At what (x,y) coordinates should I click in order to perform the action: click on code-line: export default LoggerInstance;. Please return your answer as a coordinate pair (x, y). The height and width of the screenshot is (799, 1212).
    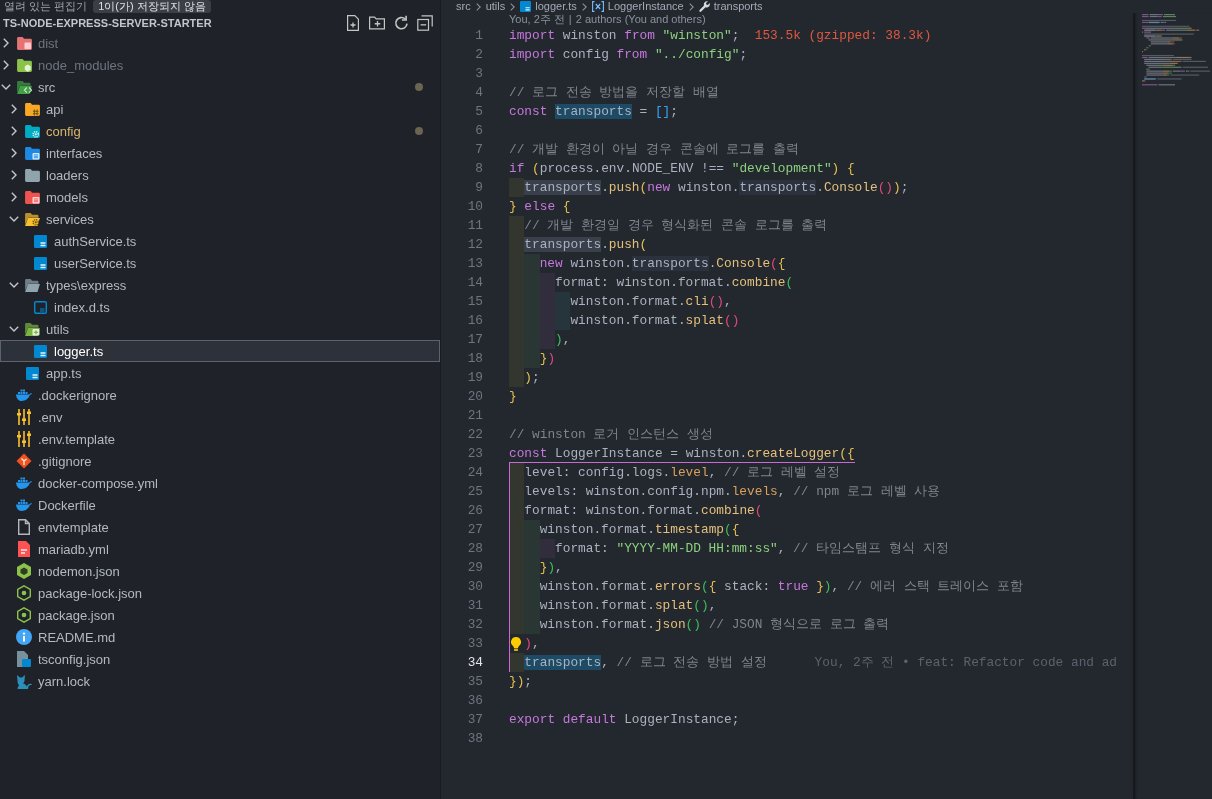
    Looking at the image, I should click on (624, 720).